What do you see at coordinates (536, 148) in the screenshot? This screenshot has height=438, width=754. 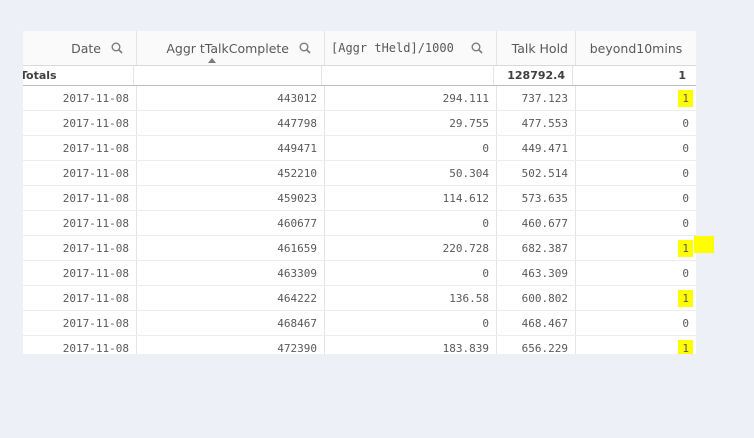 I see `cell-talk-hold: 449.471` at bounding box center [536, 148].